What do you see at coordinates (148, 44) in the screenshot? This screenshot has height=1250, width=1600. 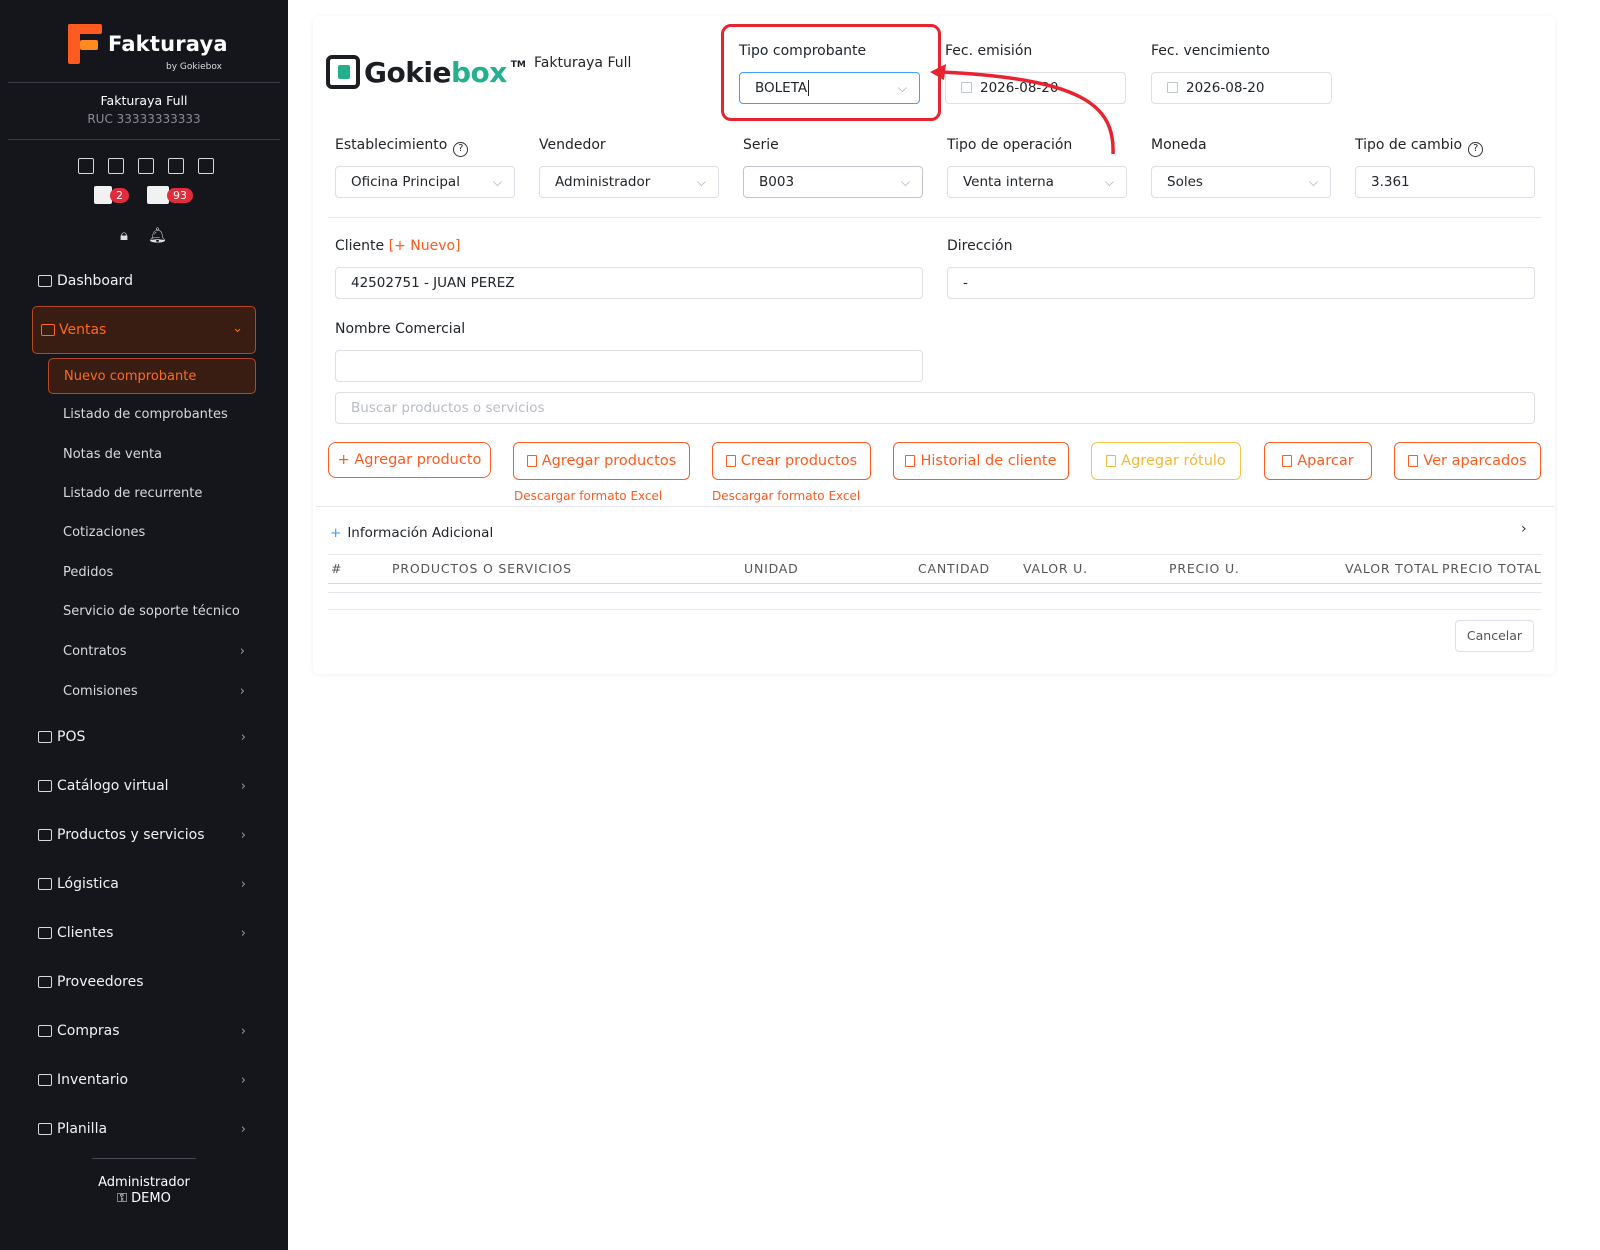 I see `brand-logo: Fakturaya` at bounding box center [148, 44].